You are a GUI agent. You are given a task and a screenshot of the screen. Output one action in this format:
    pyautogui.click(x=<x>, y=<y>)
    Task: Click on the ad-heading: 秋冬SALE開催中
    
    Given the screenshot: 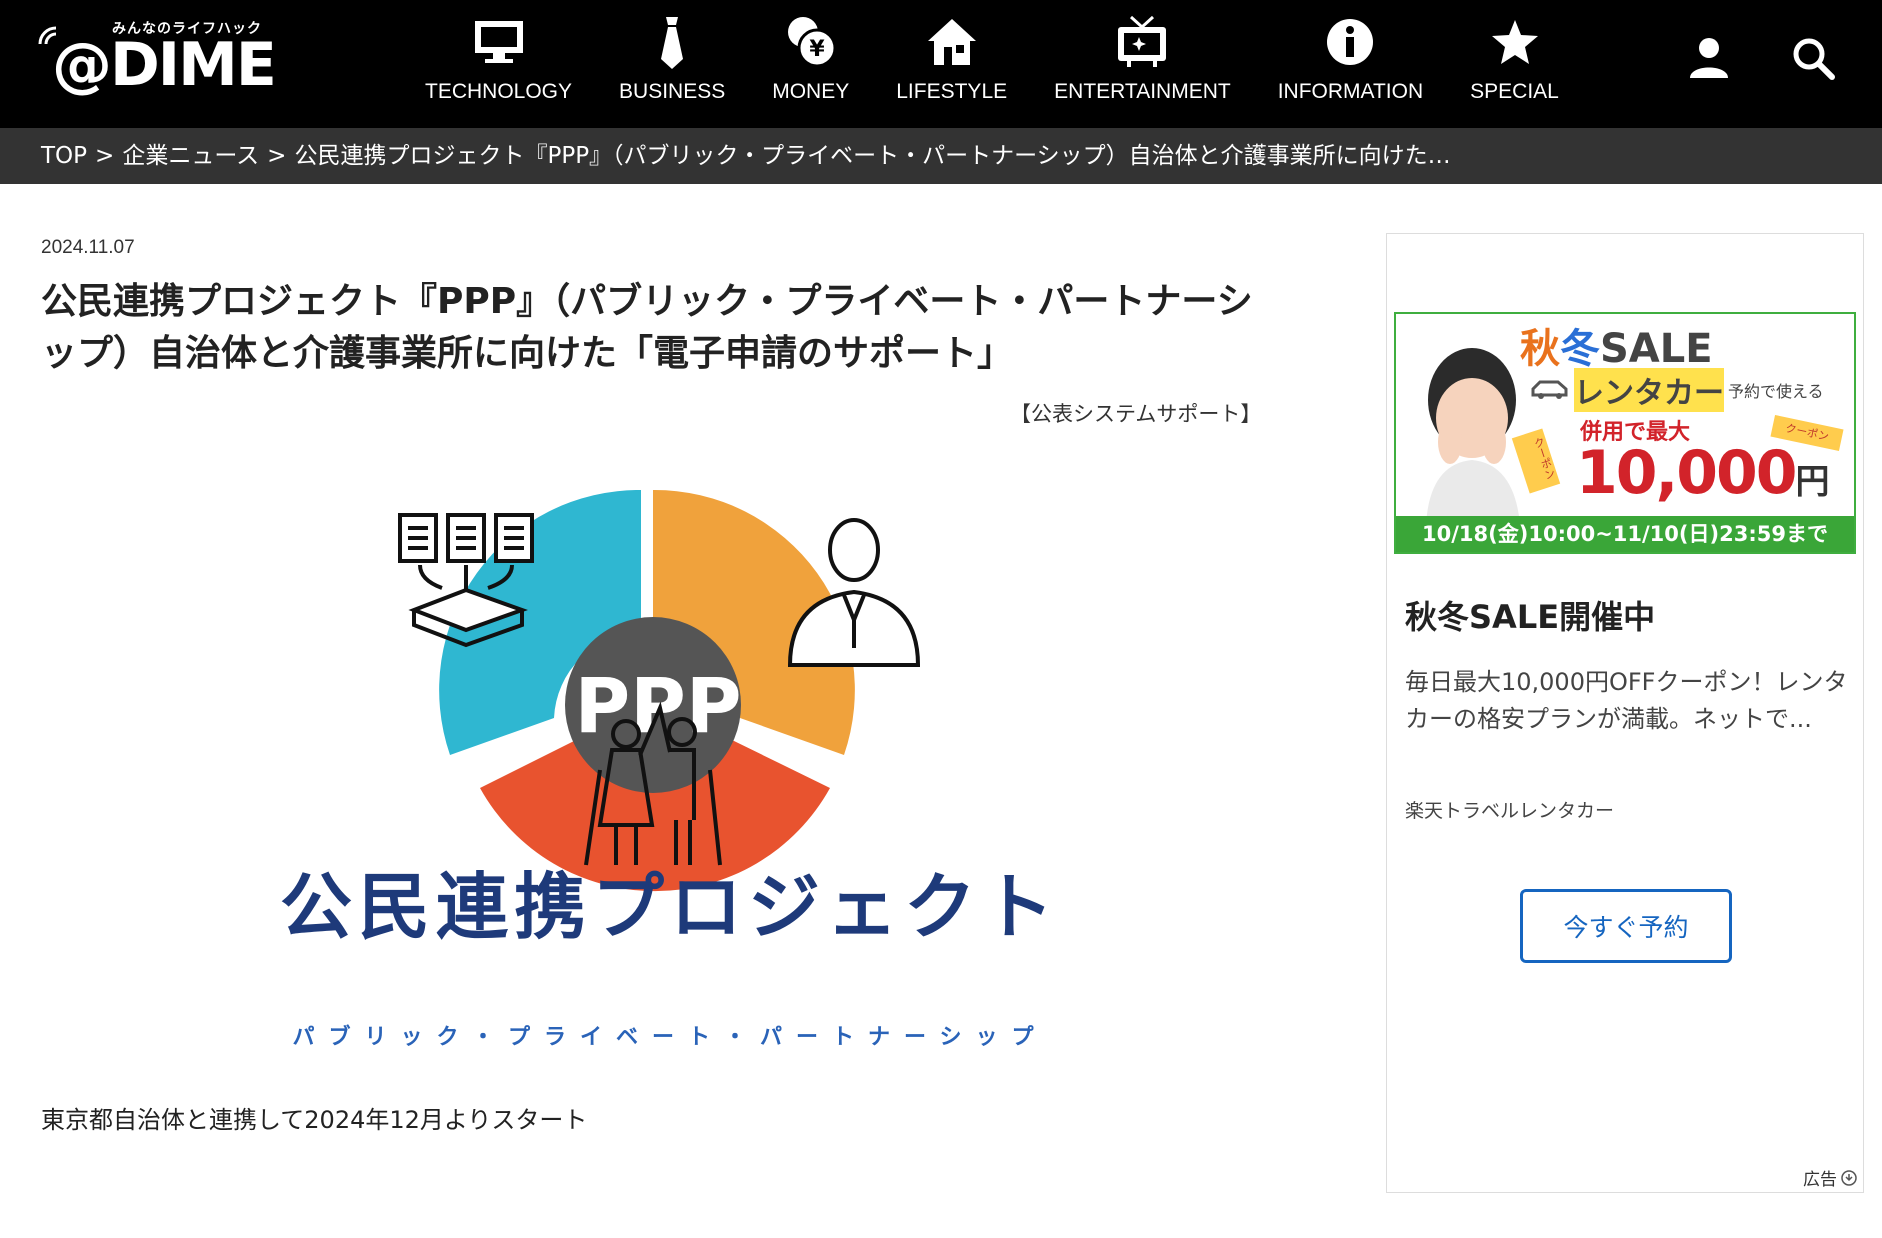 What is the action you would take?
    pyautogui.click(x=1530, y=615)
    